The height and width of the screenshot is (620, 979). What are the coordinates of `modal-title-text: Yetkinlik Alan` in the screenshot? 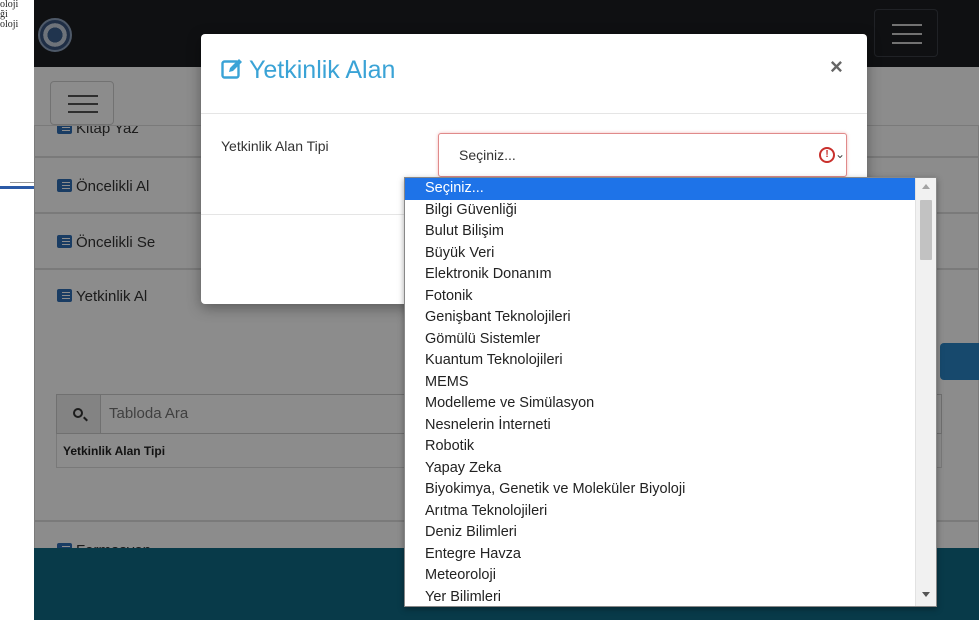 It's located at (322, 70).